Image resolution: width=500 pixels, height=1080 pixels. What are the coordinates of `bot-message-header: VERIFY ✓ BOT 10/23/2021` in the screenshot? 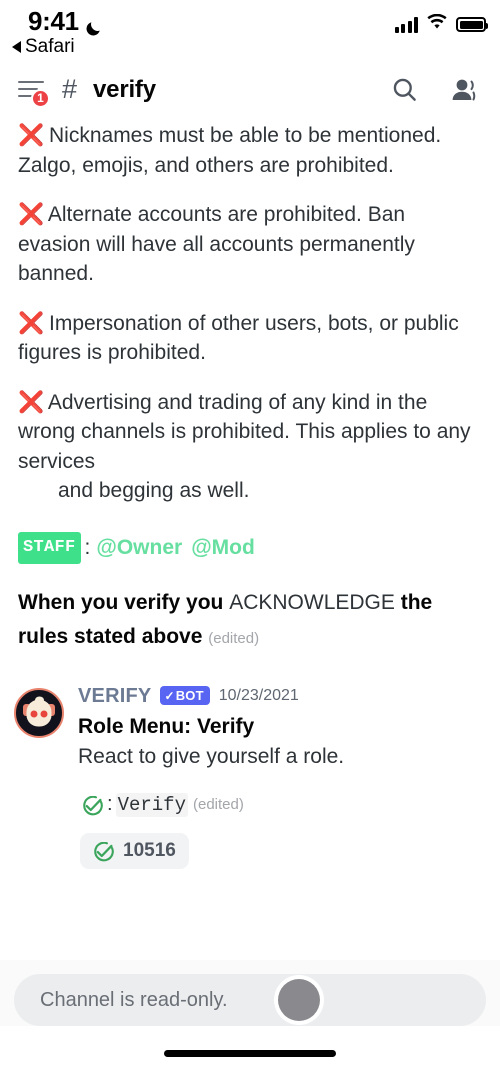 It's located at (279, 696).